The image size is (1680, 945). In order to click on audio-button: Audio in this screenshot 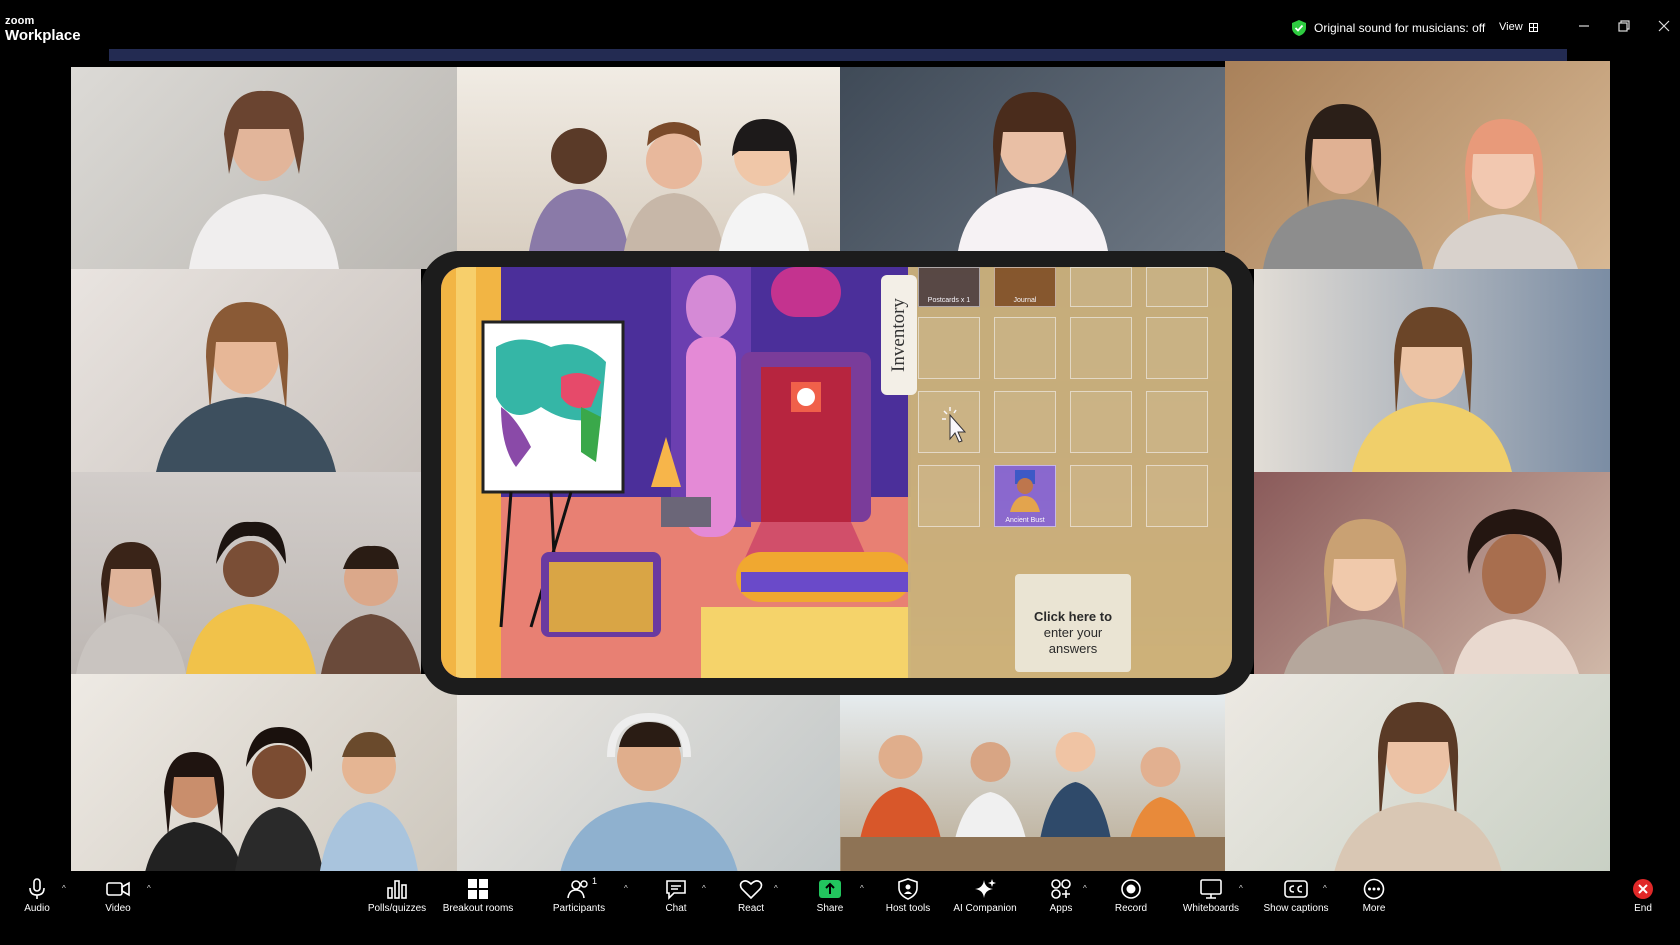, I will do `click(37, 896)`.